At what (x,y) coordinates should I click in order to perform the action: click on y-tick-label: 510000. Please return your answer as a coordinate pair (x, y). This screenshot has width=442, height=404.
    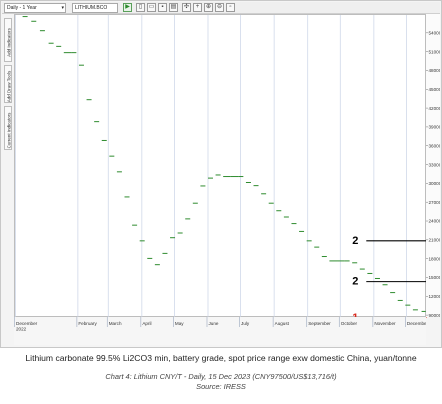
    Looking at the image, I should click on (435, 51).